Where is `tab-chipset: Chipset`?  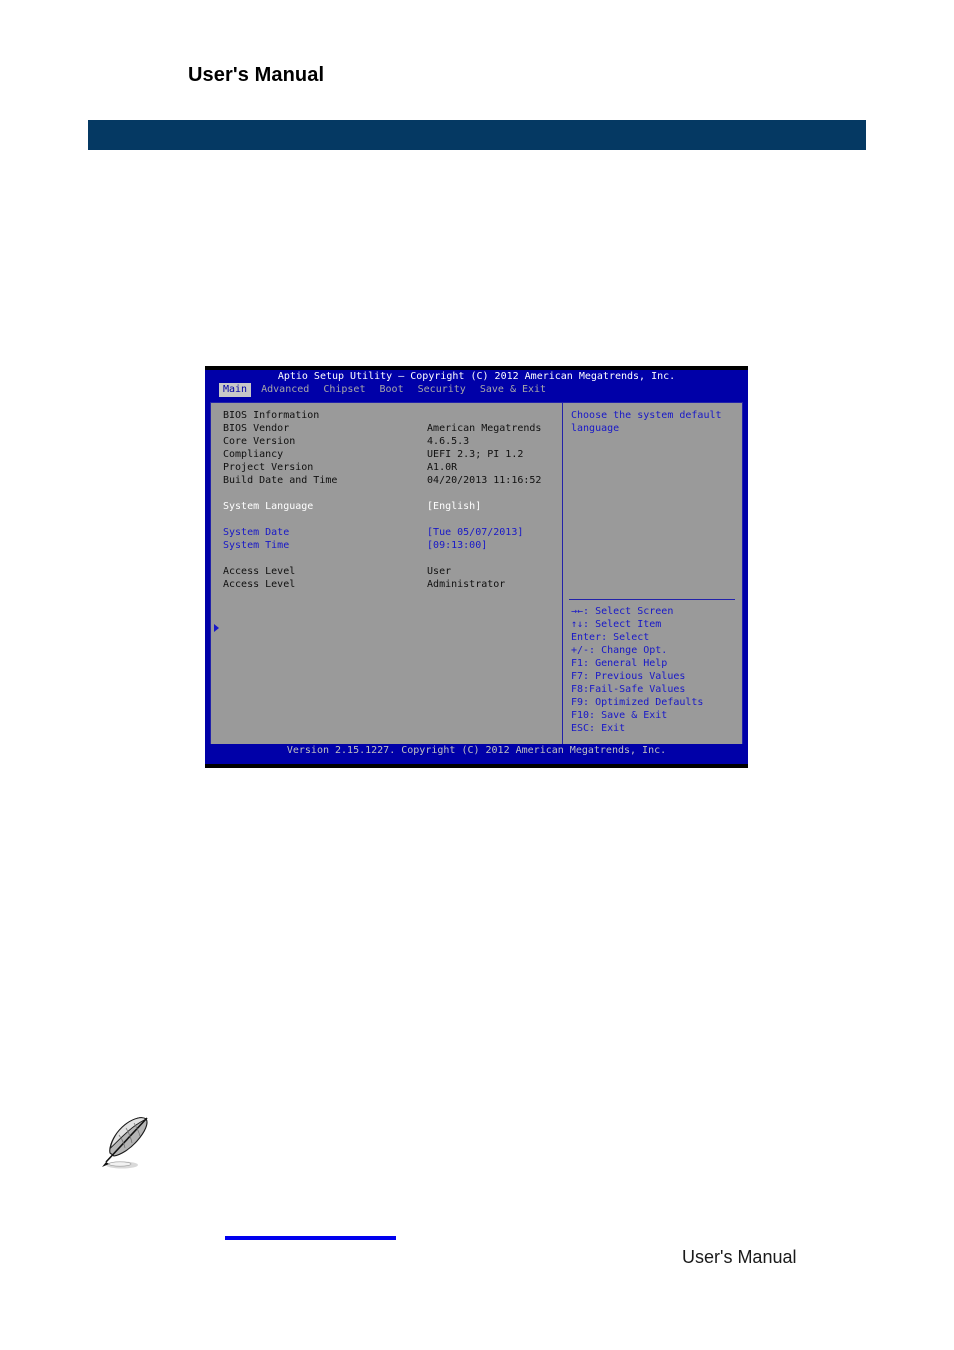 tab-chipset: Chipset is located at coordinates (344, 390).